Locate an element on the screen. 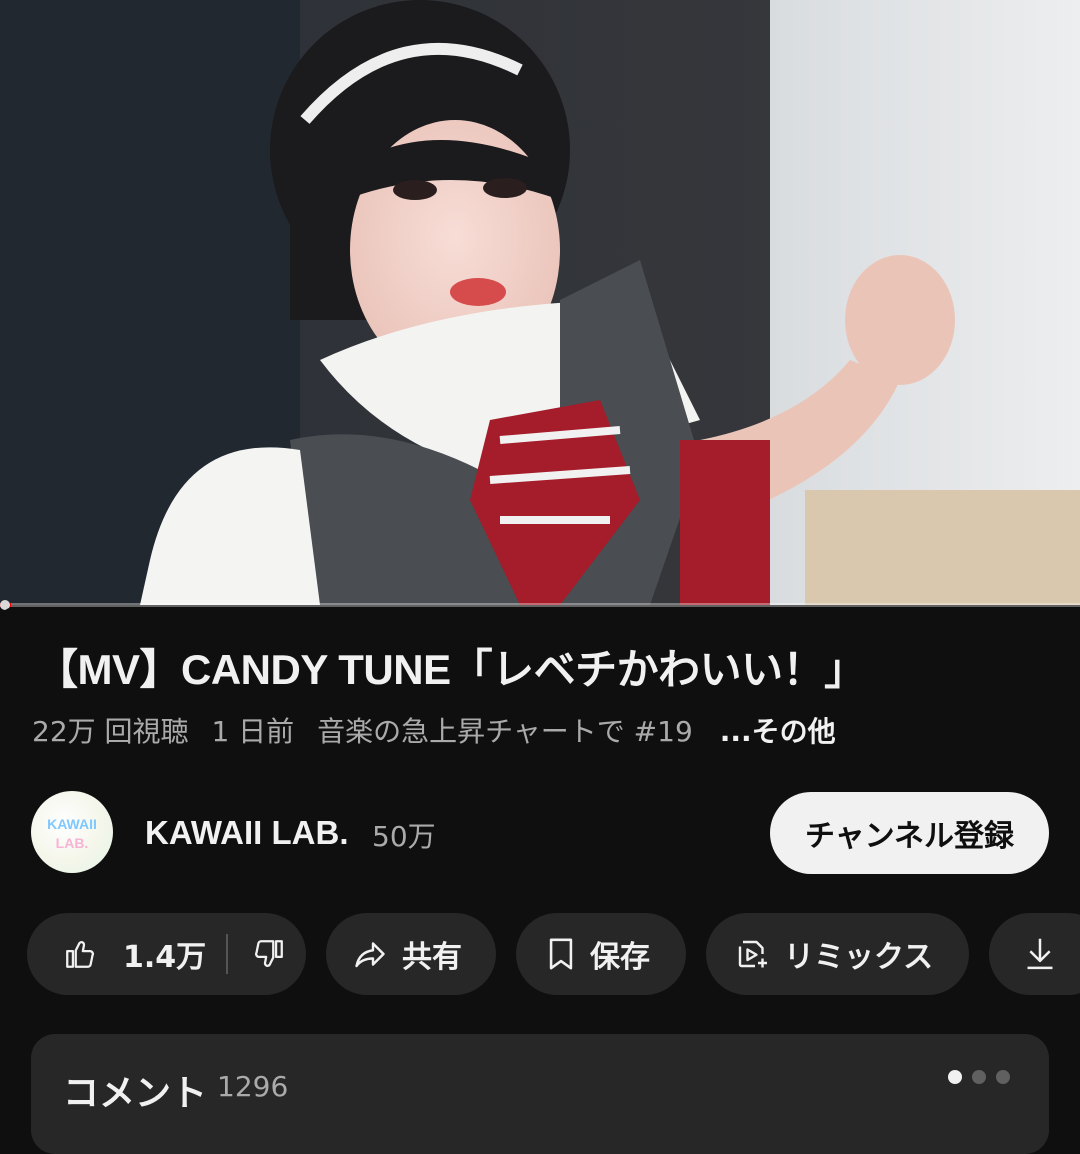 This screenshot has height=1154, width=1080. download-button is located at coordinates (1034, 954).